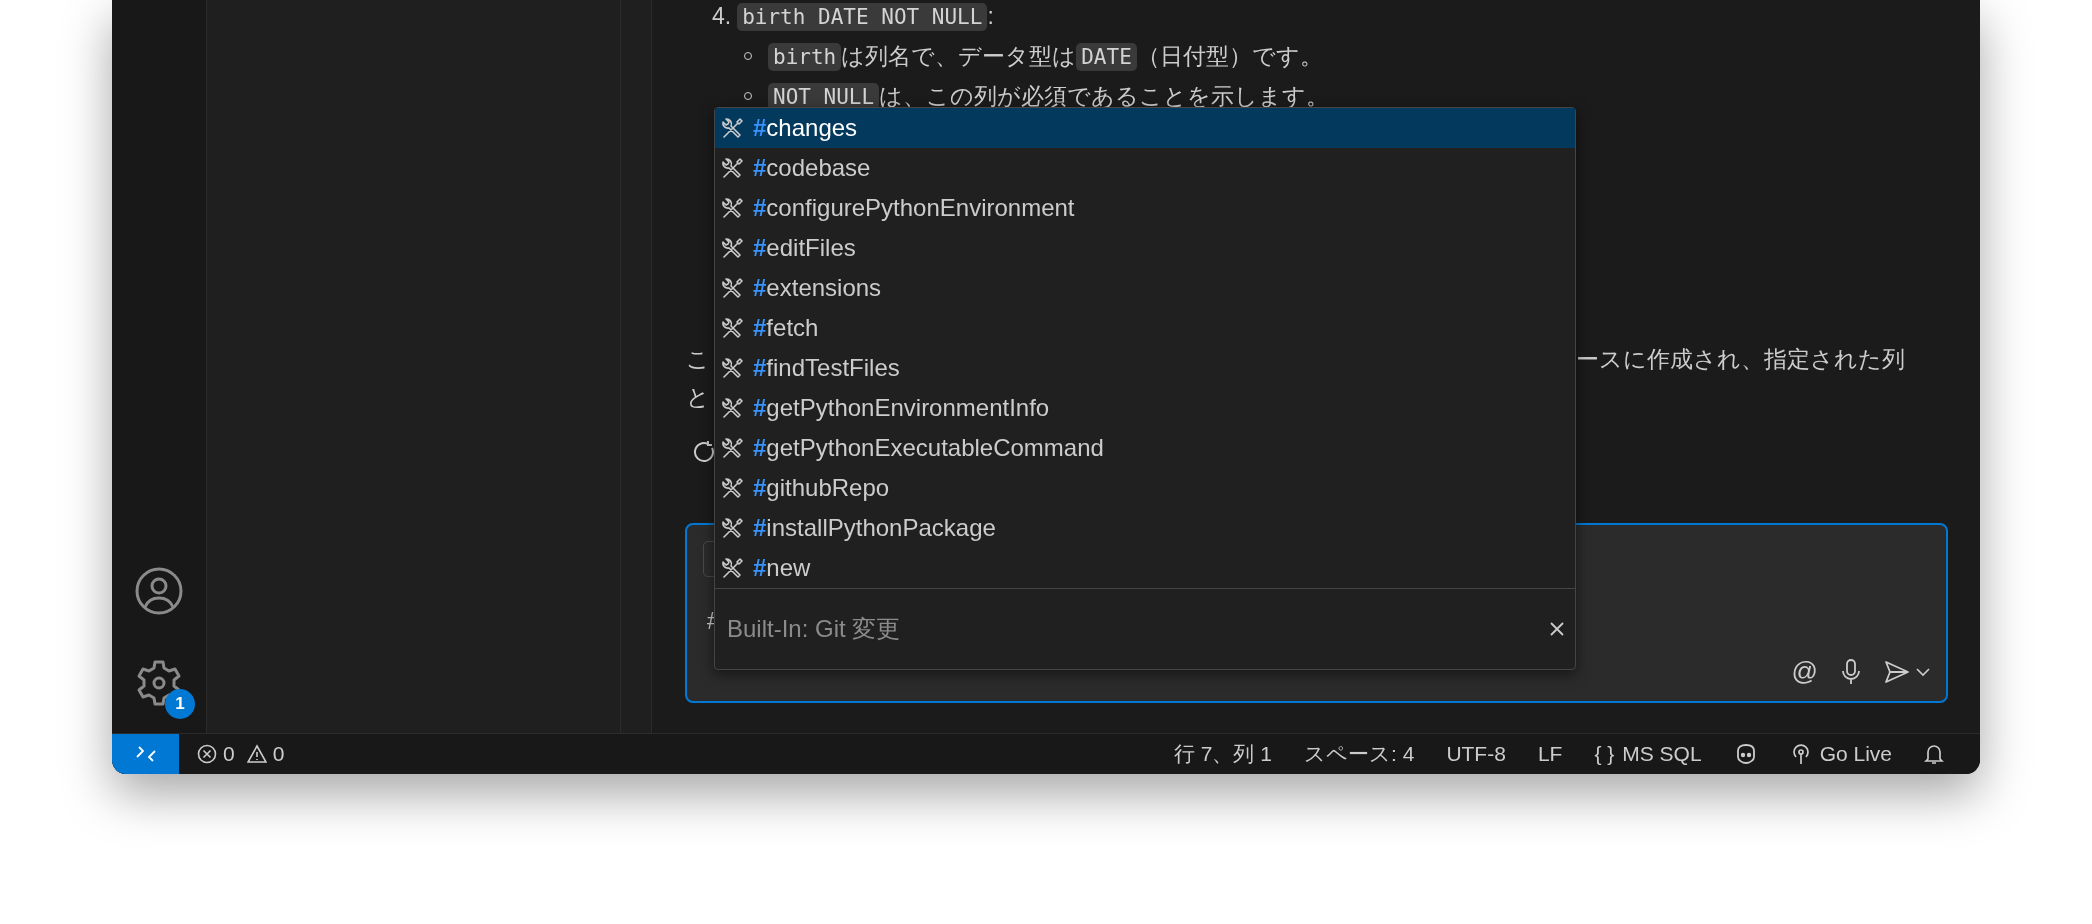  Describe the element at coordinates (1145, 208) in the screenshot. I see `tool-option: #configurePythonEnvironment` at that location.